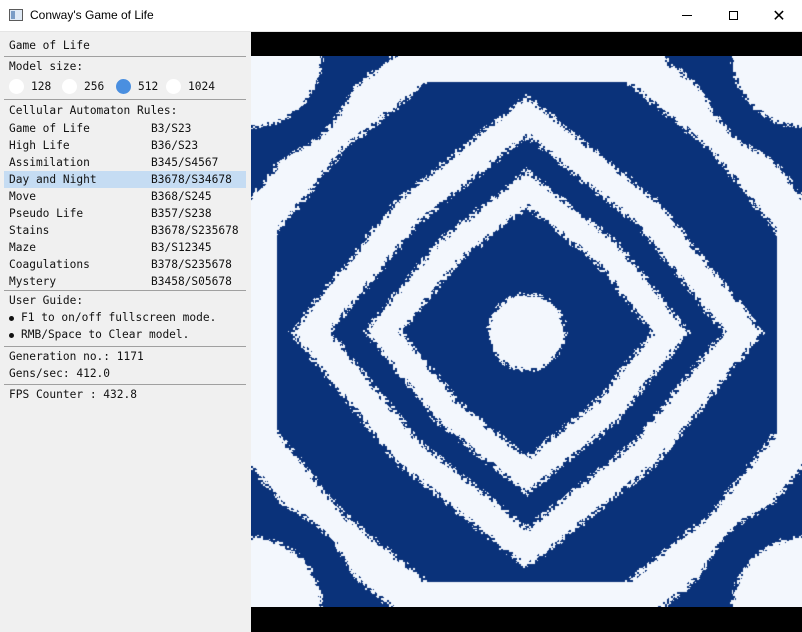 The height and width of the screenshot is (632, 802). Describe the element at coordinates (73, 394) in the screenshot. I see `fps-counter: FPS Counter : 432.8` at that location.